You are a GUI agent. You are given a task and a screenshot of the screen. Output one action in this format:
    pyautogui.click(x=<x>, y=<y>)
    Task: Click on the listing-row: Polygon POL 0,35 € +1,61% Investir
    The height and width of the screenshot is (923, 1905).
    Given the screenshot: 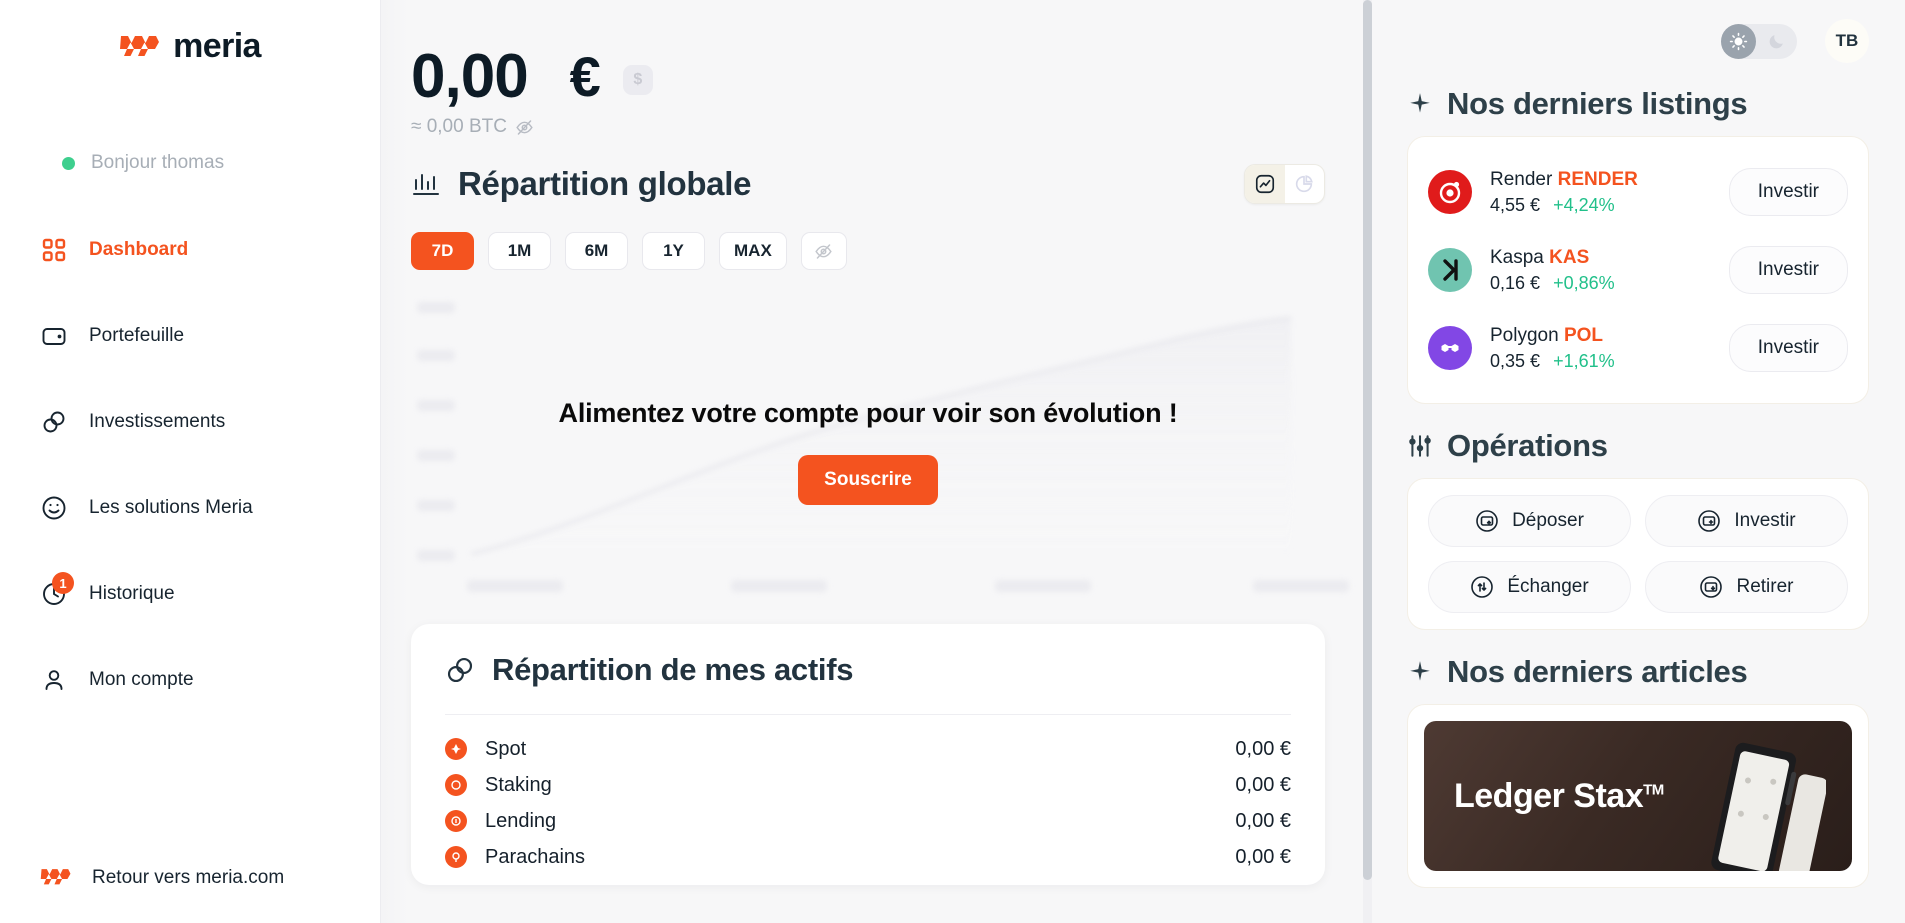 What is the action you would take?
    pyautogui.click(x=1638, y=348)
    